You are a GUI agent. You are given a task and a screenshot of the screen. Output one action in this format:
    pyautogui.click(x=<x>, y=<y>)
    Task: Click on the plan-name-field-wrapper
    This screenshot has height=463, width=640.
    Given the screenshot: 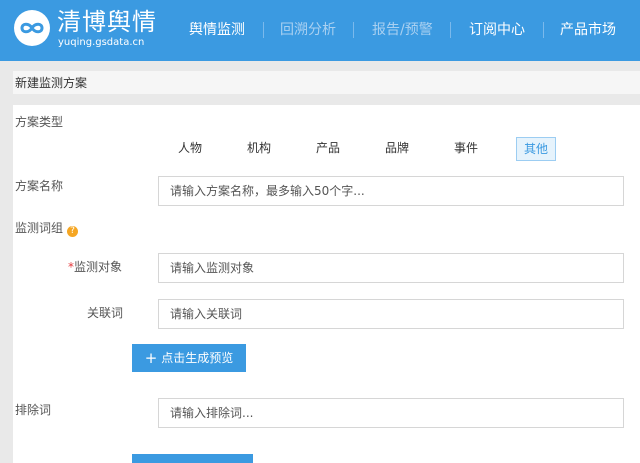 What is the action you would take?
    pyautogui.click(x=391, y=191)
    